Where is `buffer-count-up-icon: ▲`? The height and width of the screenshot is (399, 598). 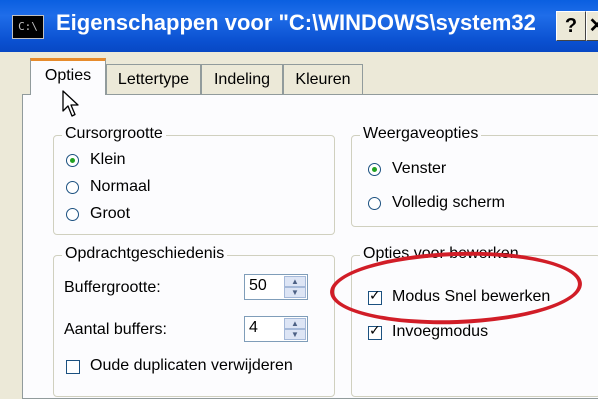 buffer-count-up-icon: ▲ is located at coordinates (295, 323).